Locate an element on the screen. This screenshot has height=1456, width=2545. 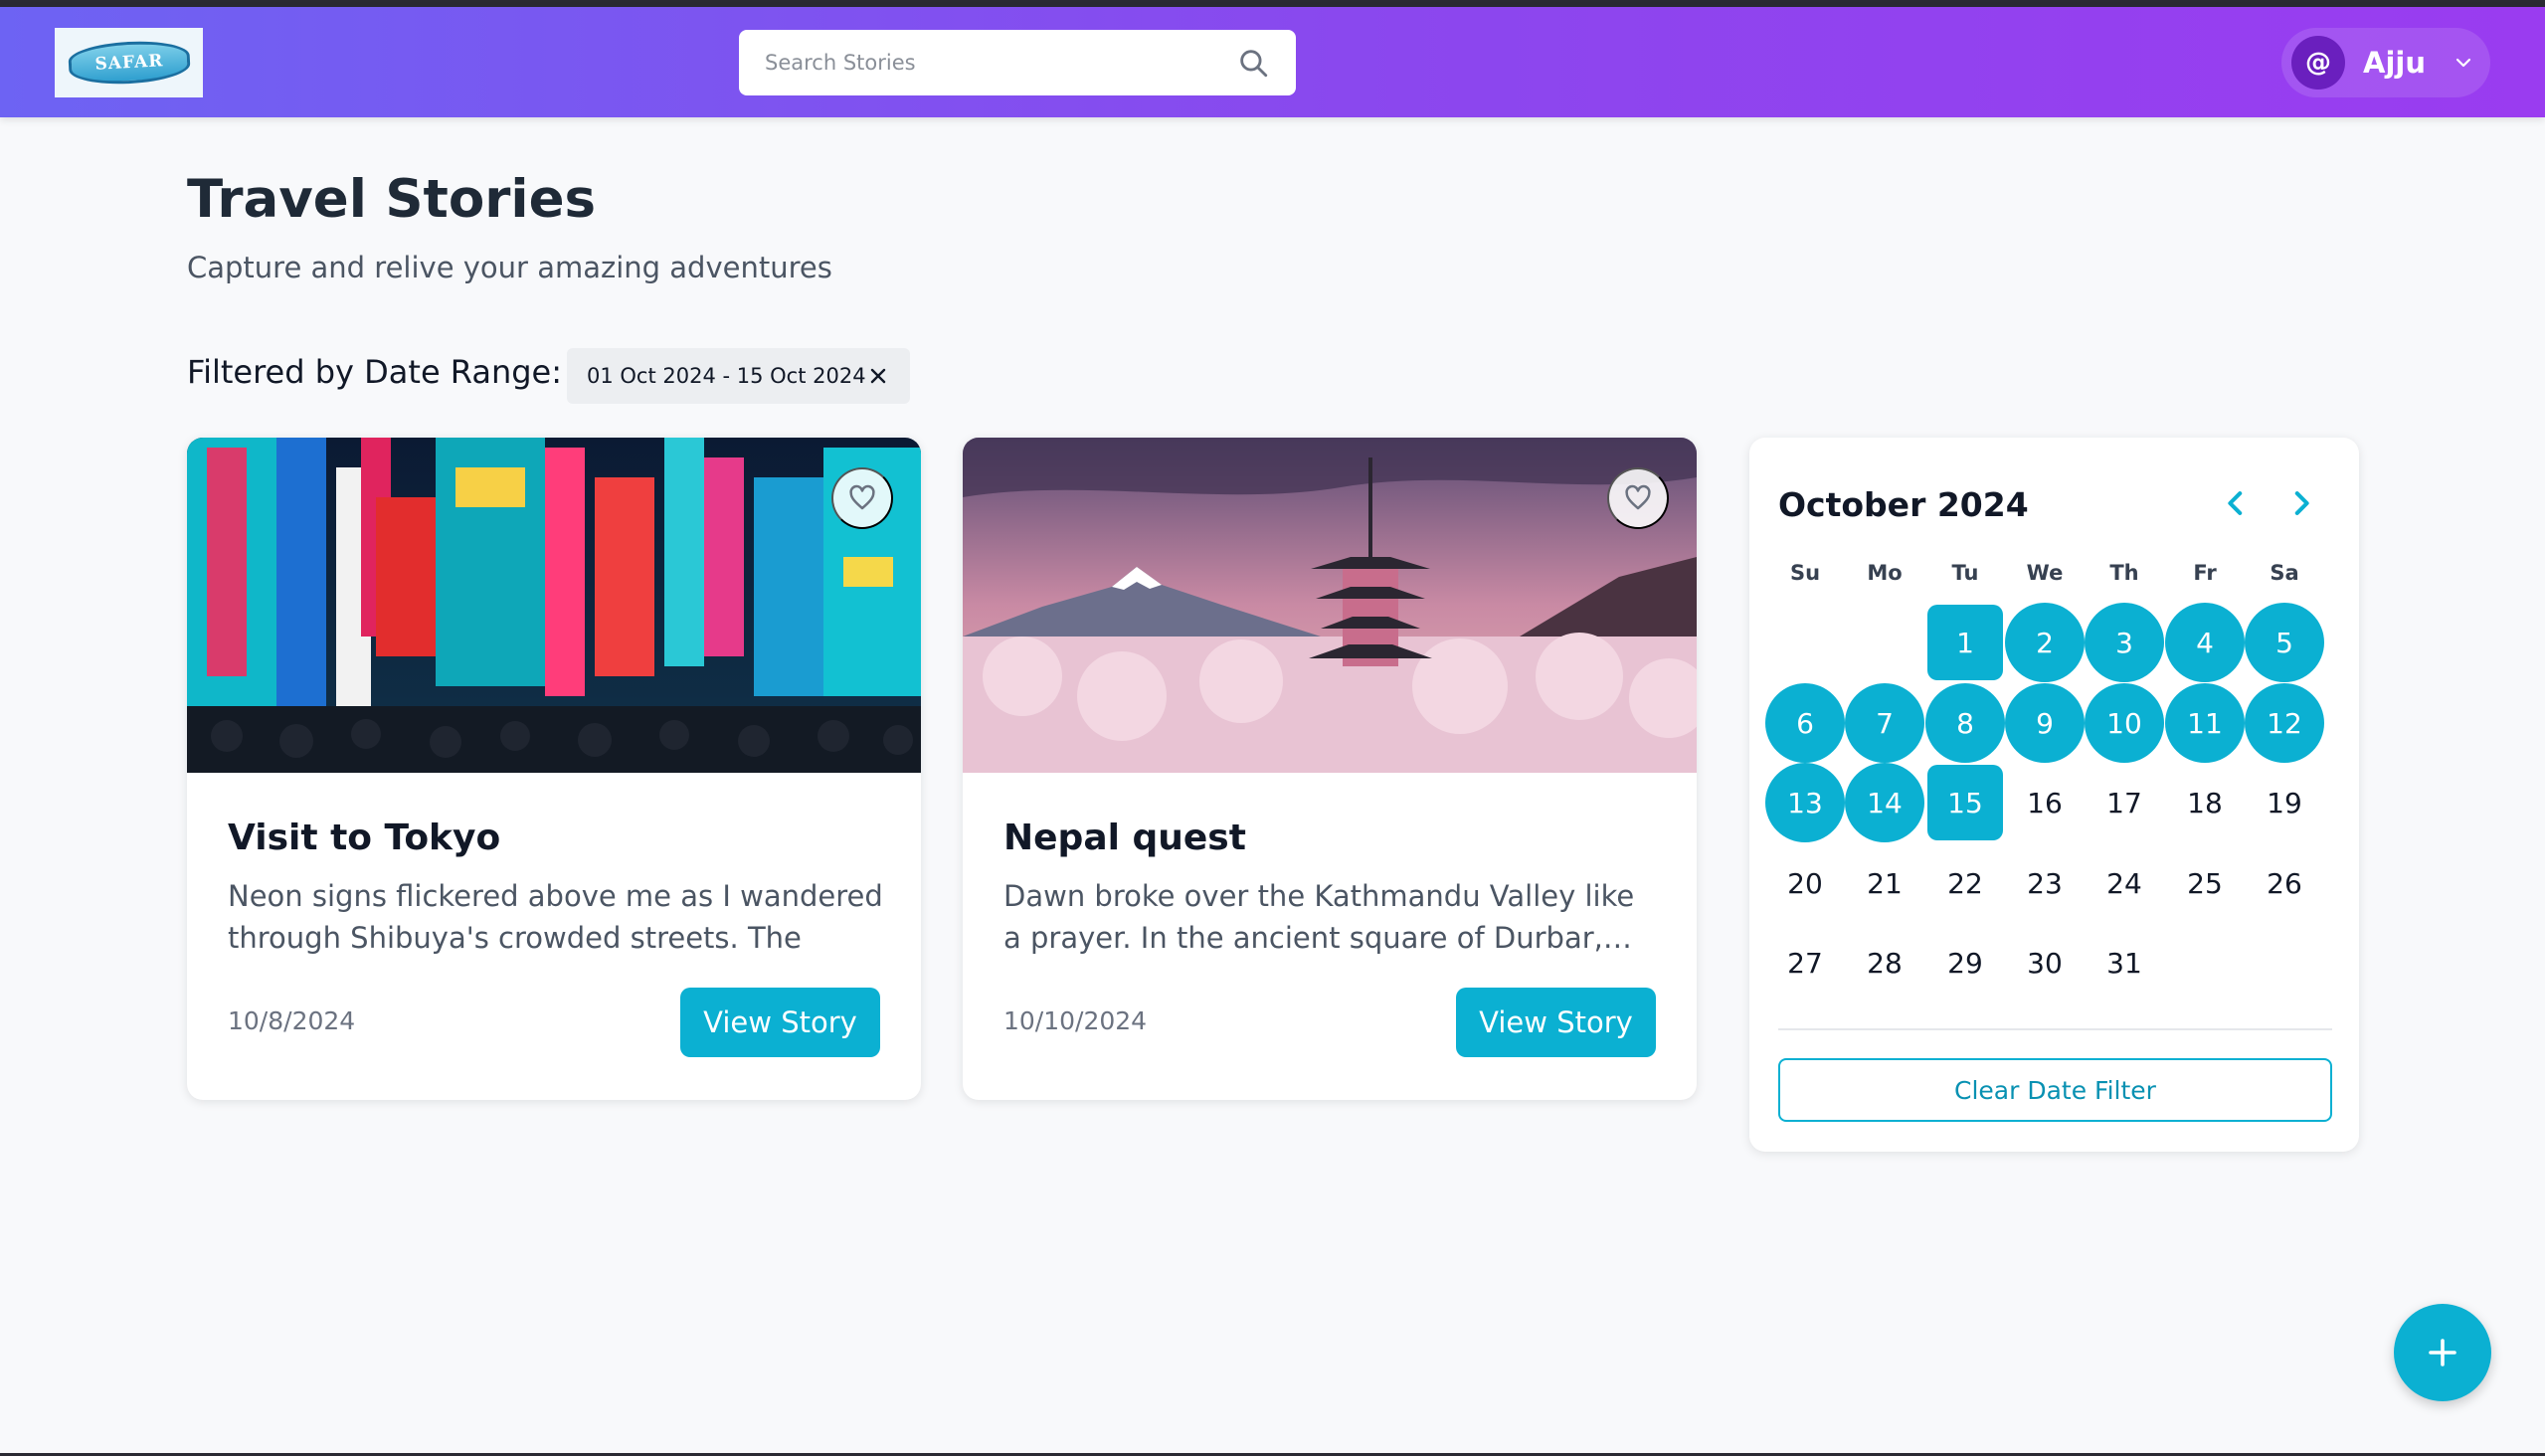
calendar-day: 1 is located at coordinates (1965, 642).